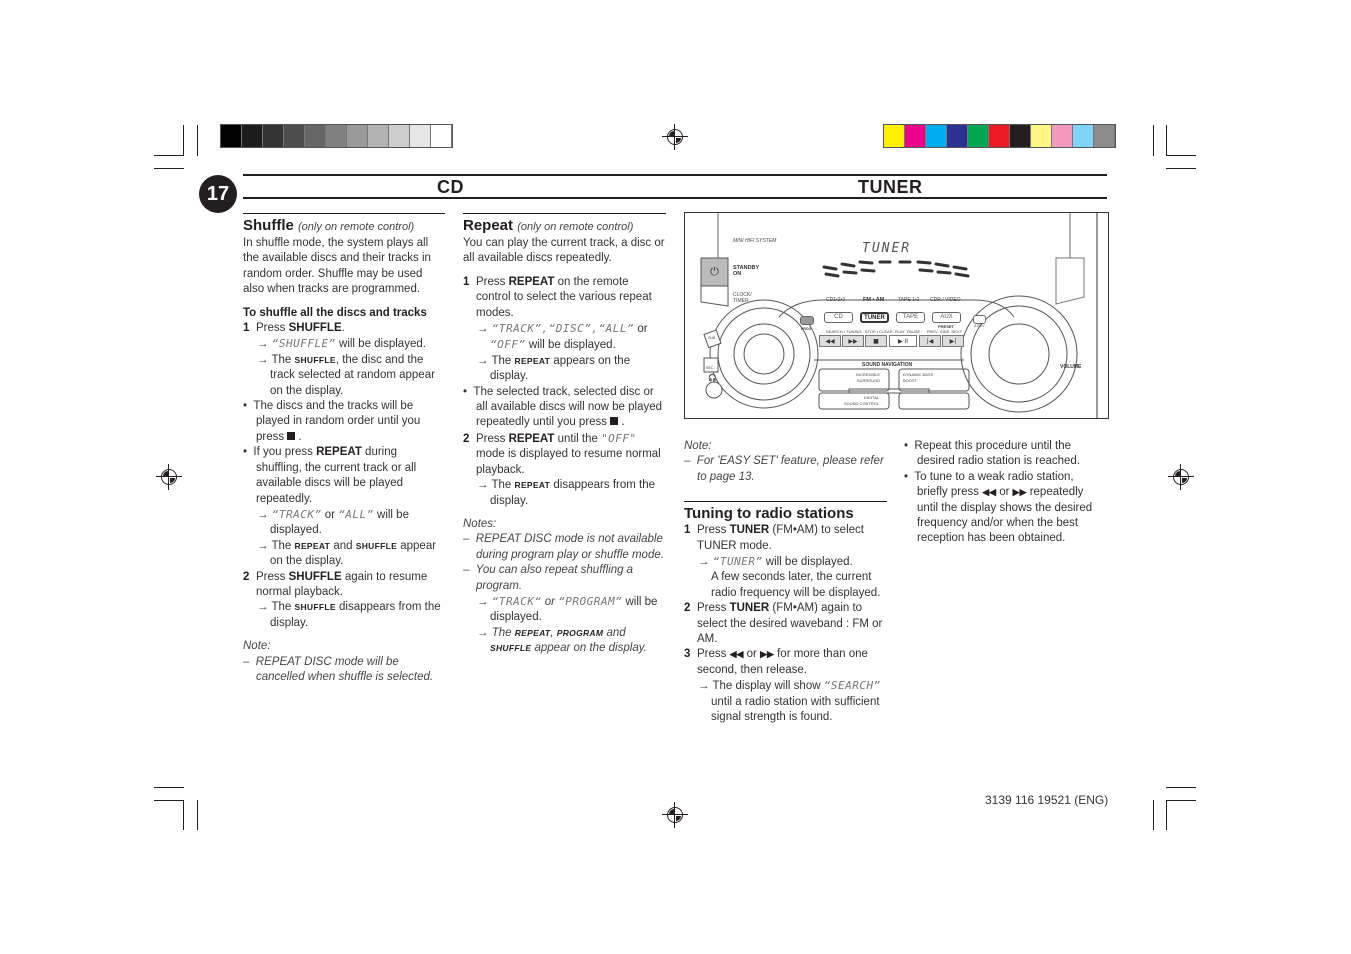 This screenshot has width=1351, height=954. I want to click on prev-button: |◀, so click(930, 341).